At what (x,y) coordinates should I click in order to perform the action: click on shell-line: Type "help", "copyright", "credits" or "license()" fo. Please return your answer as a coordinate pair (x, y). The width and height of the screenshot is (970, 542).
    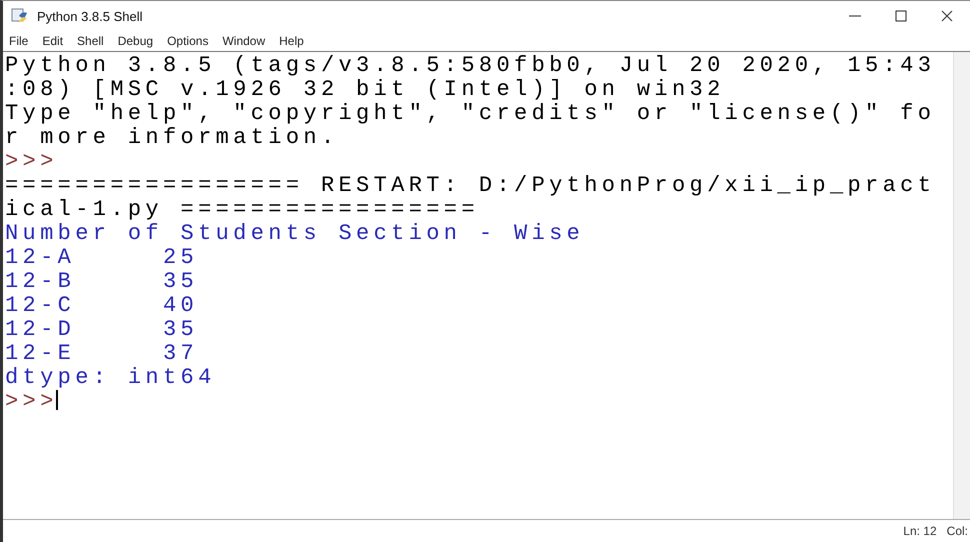
    Looking at the image, I should click on (470, 114).